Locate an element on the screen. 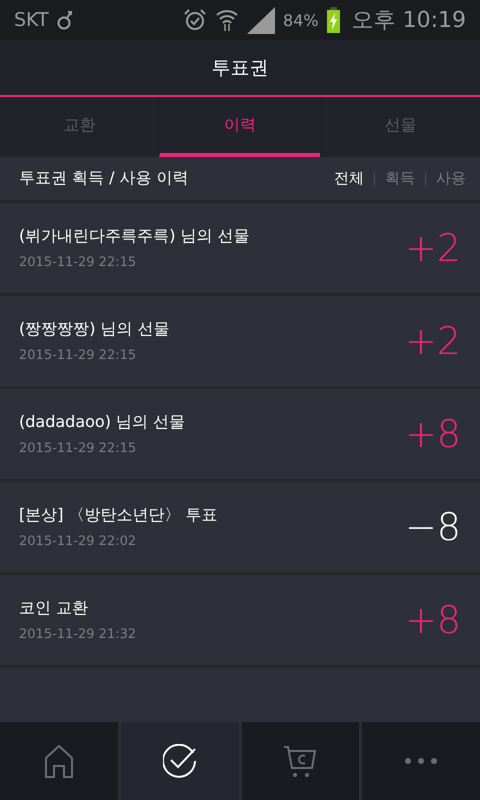 This screenshot has width=480, height=800. signal-icon is located at coordinates (261, 20).